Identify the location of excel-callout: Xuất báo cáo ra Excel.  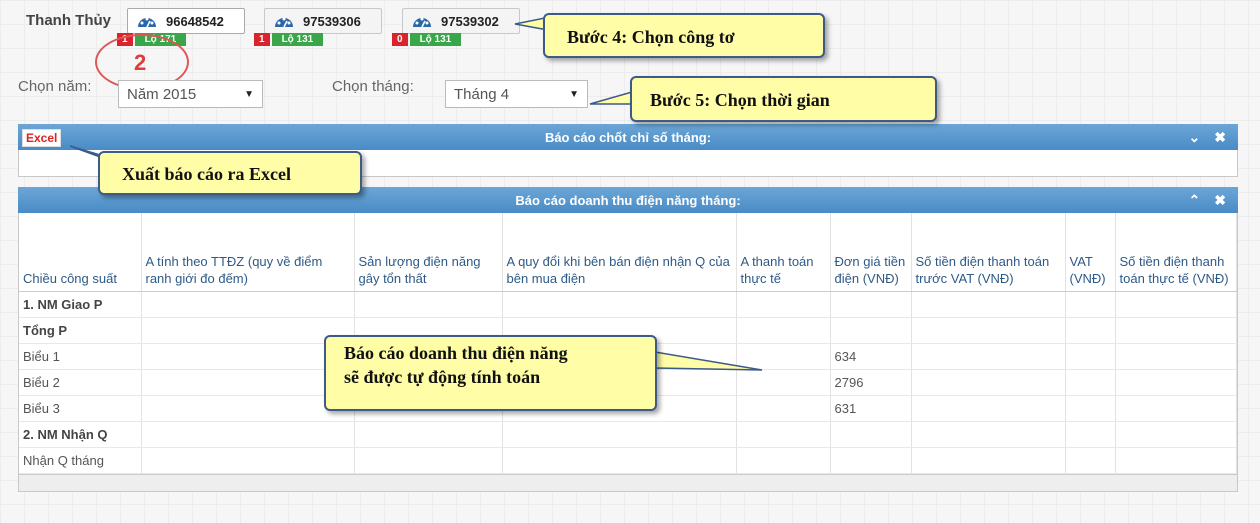
(230, 173).